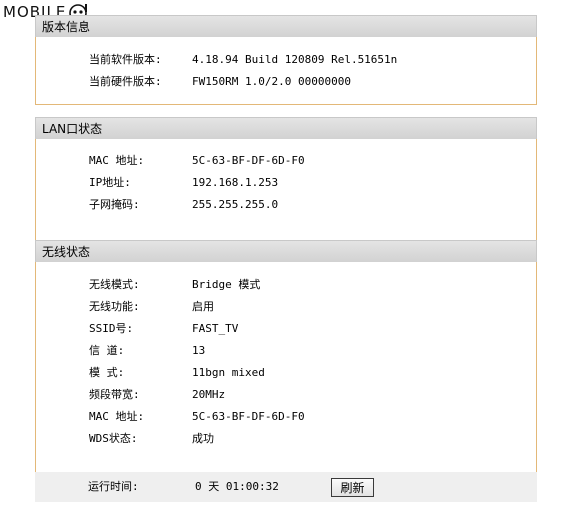 This screenshot has width=561, height=527. What do you see at coordinates (151, 439) in the screenshot?
I see `wds-status-row: WDS状态: 成功` at bounding box center [151, 439].